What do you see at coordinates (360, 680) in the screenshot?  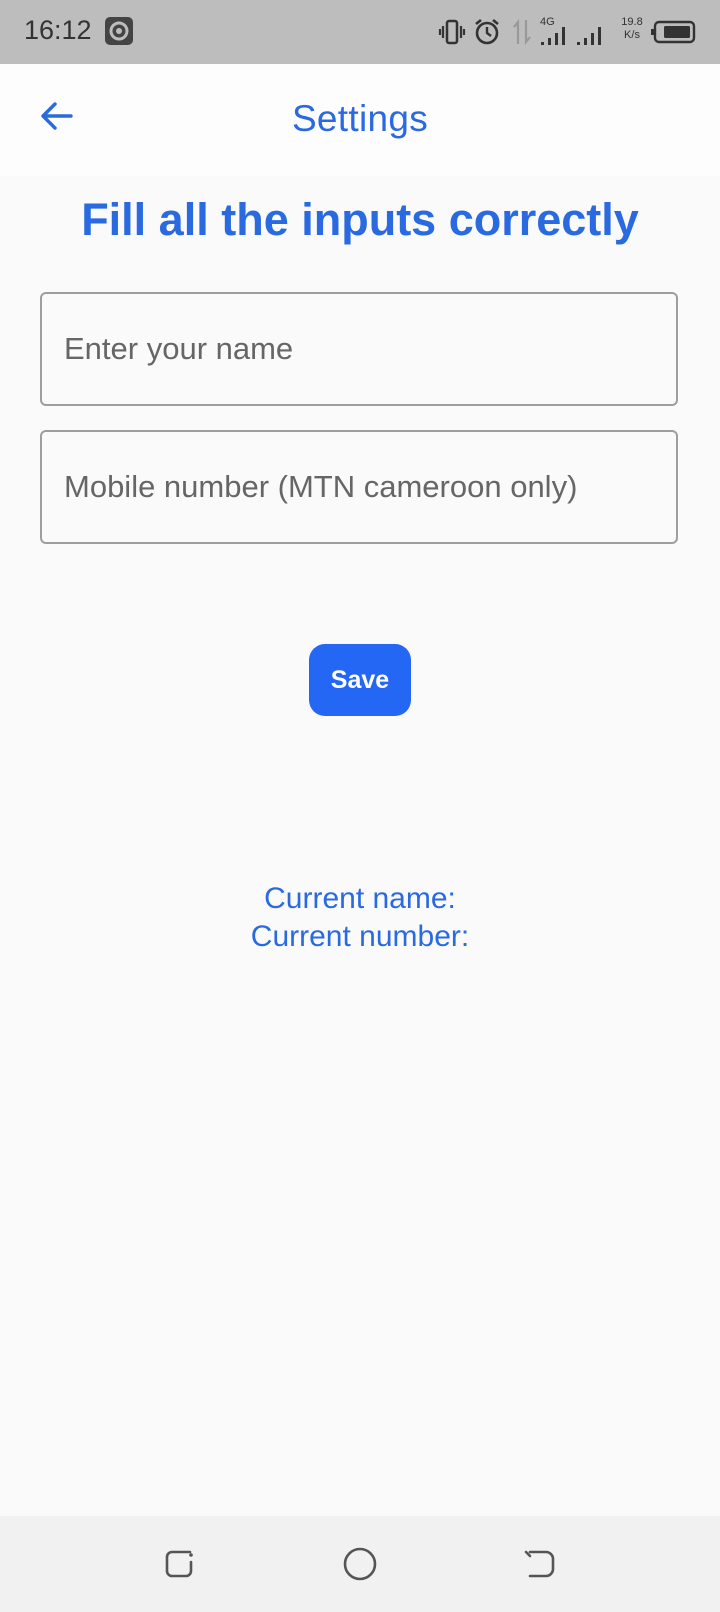 I see `save-button: Save` at bounding box center [360, 680].